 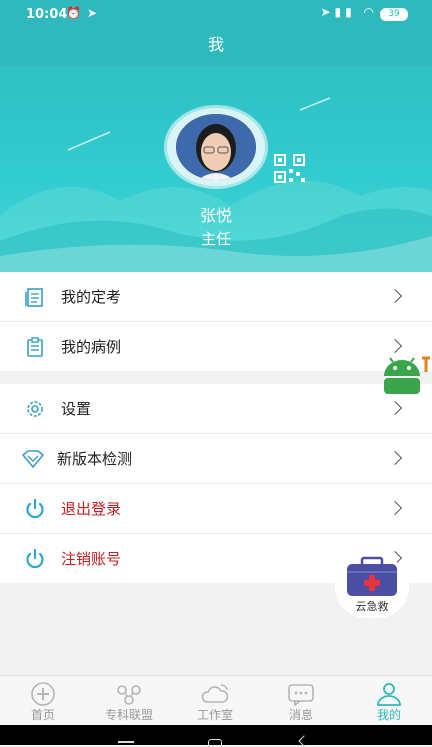 I want to click on tab-label: 专科联盟, so click(x=128, y=715).